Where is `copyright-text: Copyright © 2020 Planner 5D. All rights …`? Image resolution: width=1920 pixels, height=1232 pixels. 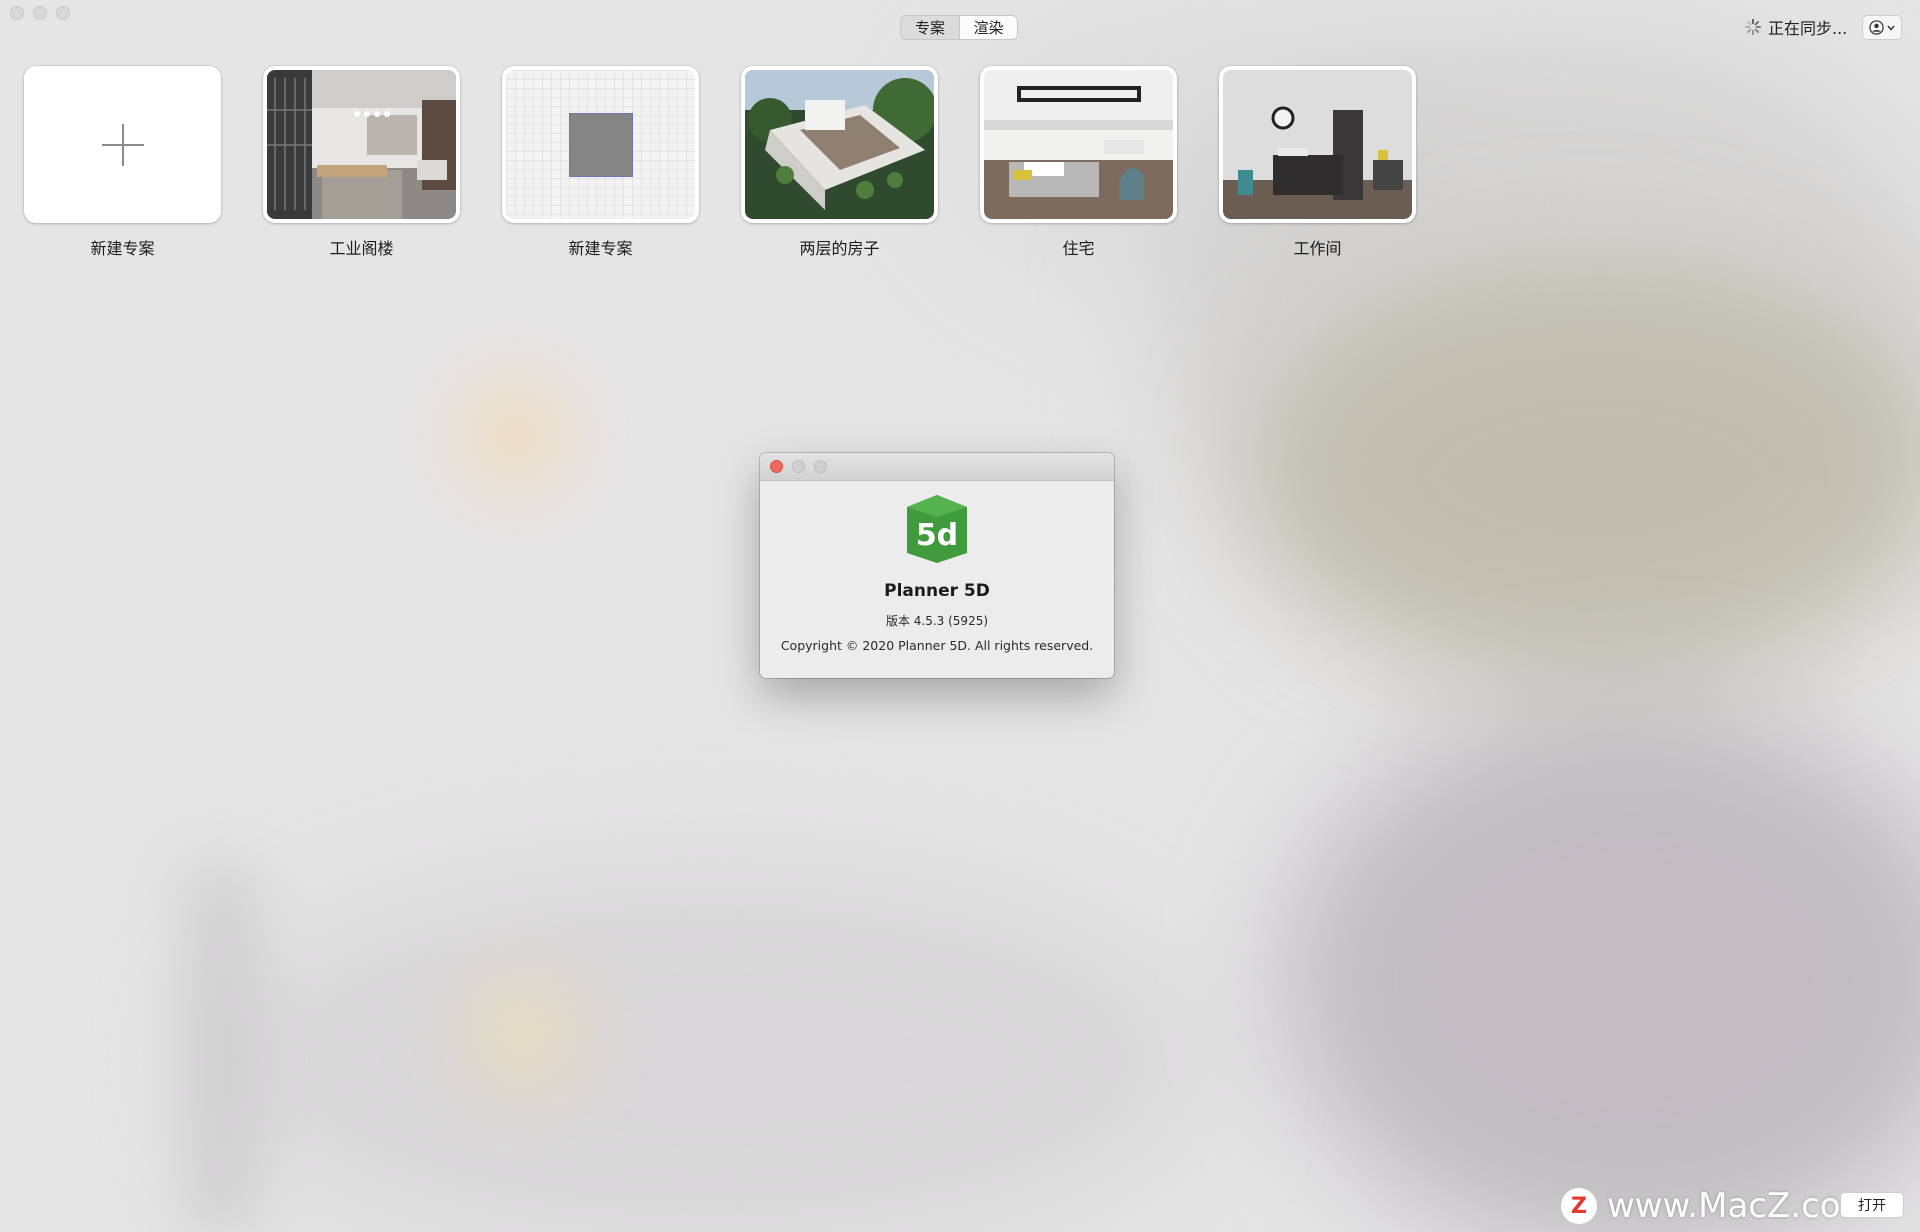
copyright-text: Copyright © 2020 Planner 5D. All rights … is located at coordinates (937, 645).